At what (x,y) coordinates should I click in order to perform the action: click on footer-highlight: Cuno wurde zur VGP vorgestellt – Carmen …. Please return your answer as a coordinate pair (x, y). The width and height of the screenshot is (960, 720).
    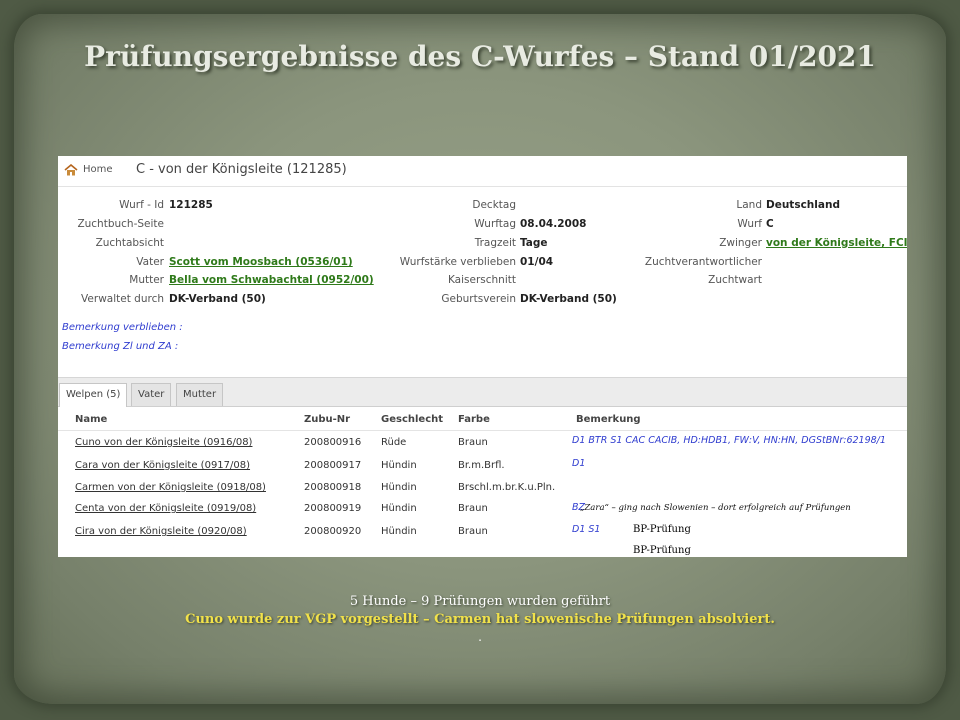
    Looking at the image, I should click on (480, 619).